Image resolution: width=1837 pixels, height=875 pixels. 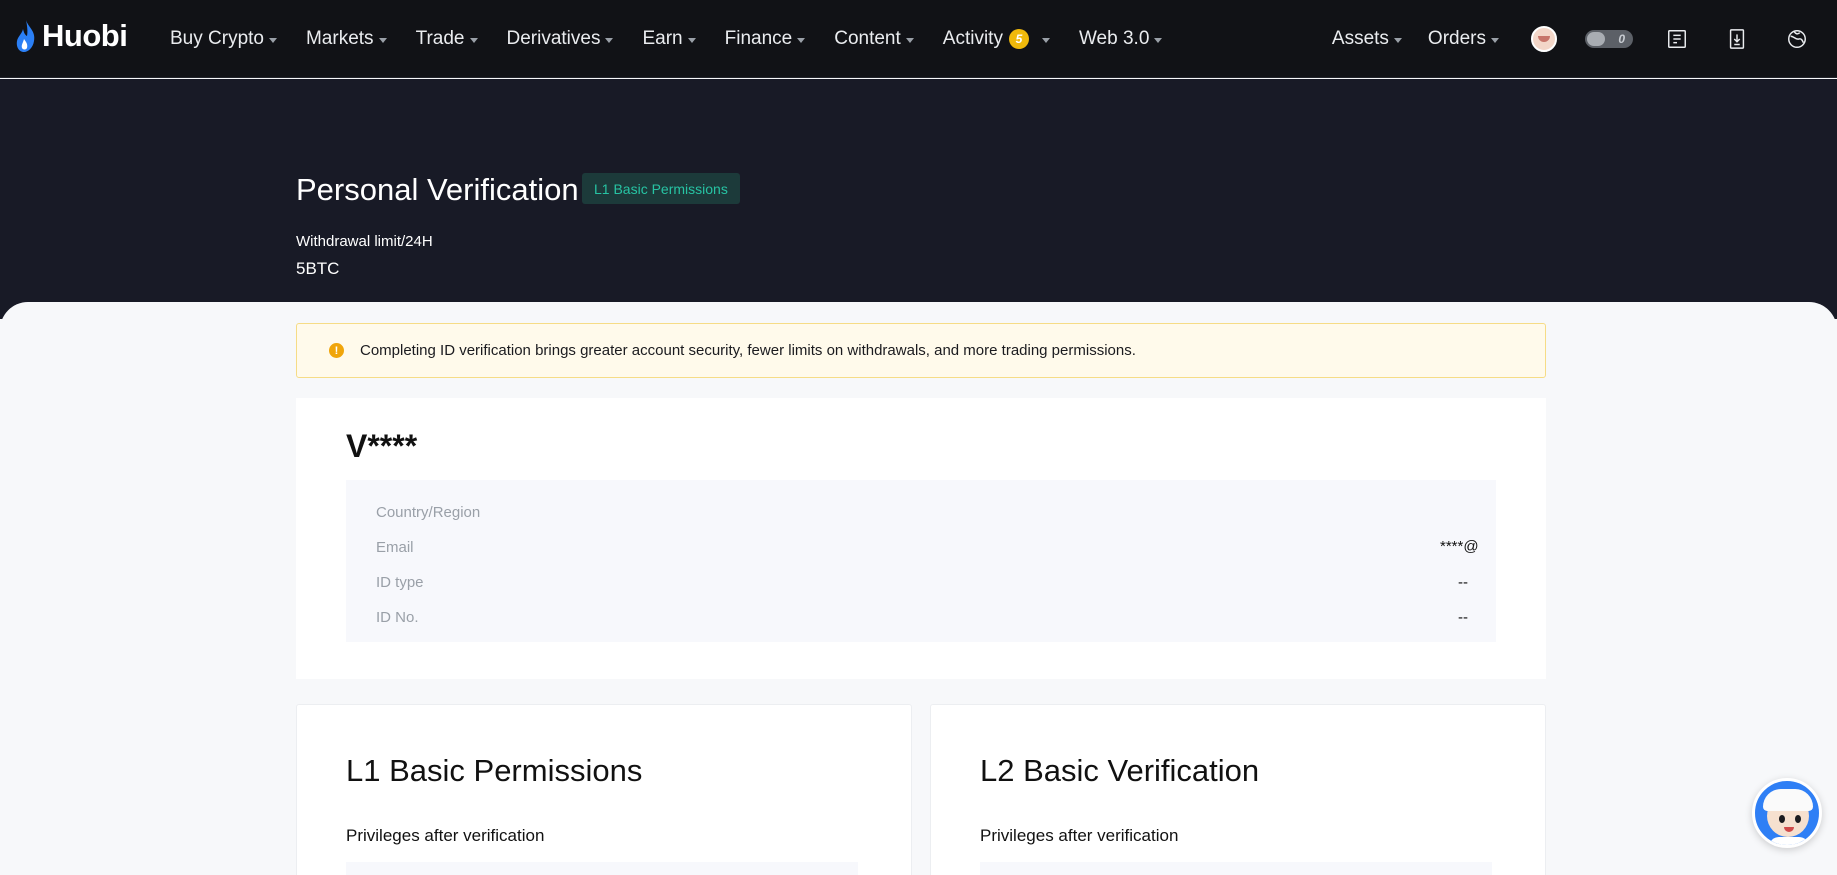 What do you see at coordinates (339, 38) in the screenshot?
I see `menu-label: Markets` at bounding box center [339, 38].